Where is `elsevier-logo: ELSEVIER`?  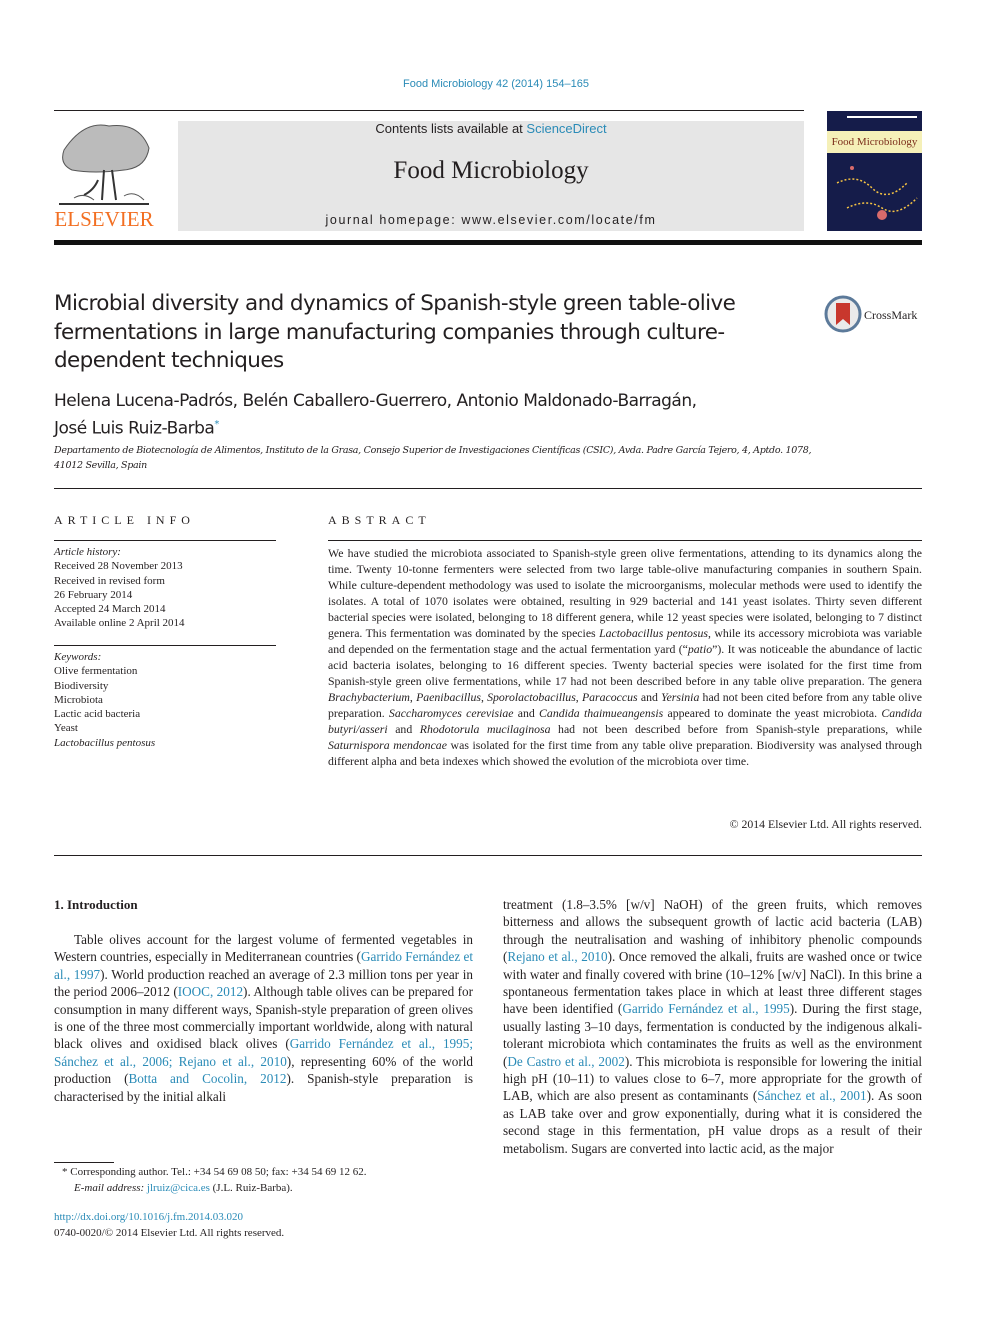
elsevier-logo: ELSEVIER is located at coordinates (104, 176).